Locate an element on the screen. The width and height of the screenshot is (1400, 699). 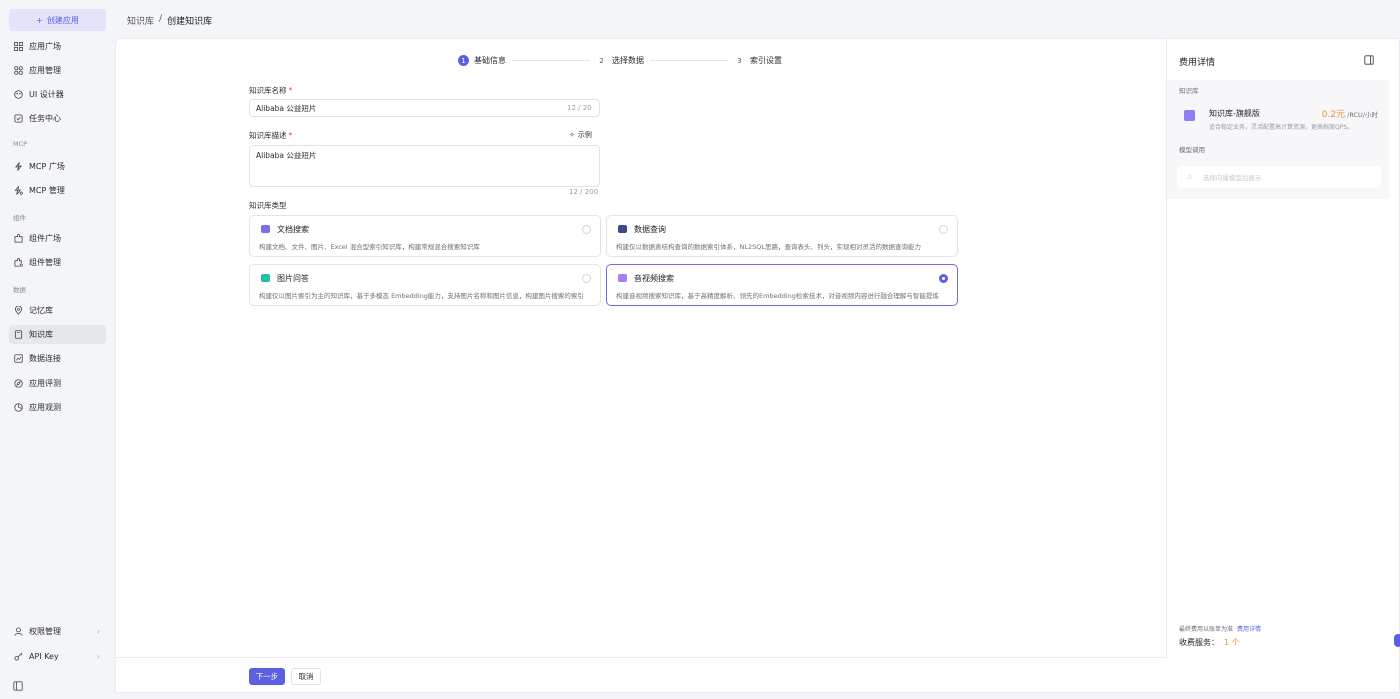
apps-icon is located at coordinates (18, 70).